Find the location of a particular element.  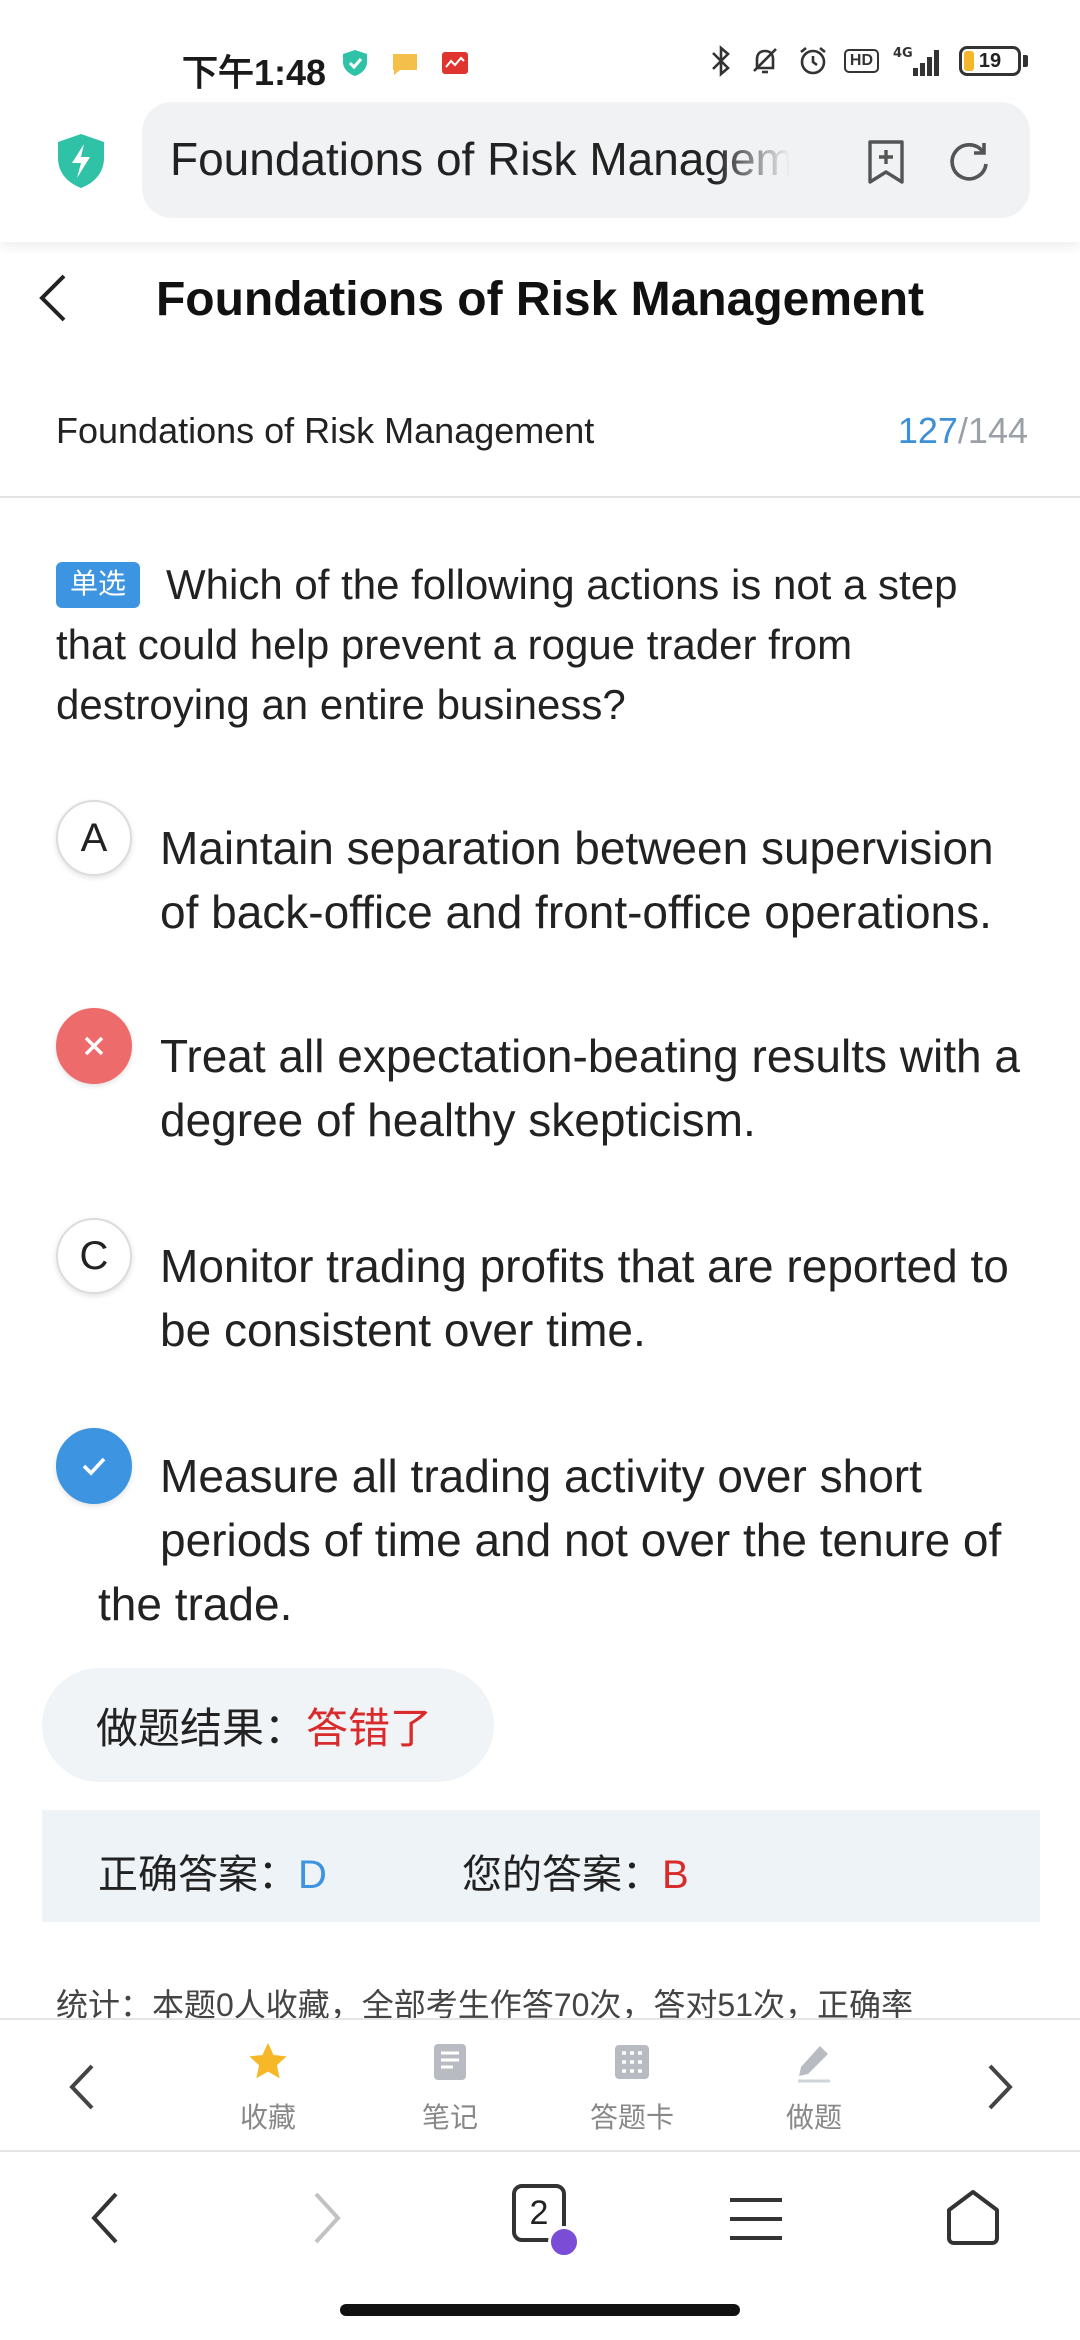

url-text: Foundations of Risk Management is located at coordinates (480, 159).